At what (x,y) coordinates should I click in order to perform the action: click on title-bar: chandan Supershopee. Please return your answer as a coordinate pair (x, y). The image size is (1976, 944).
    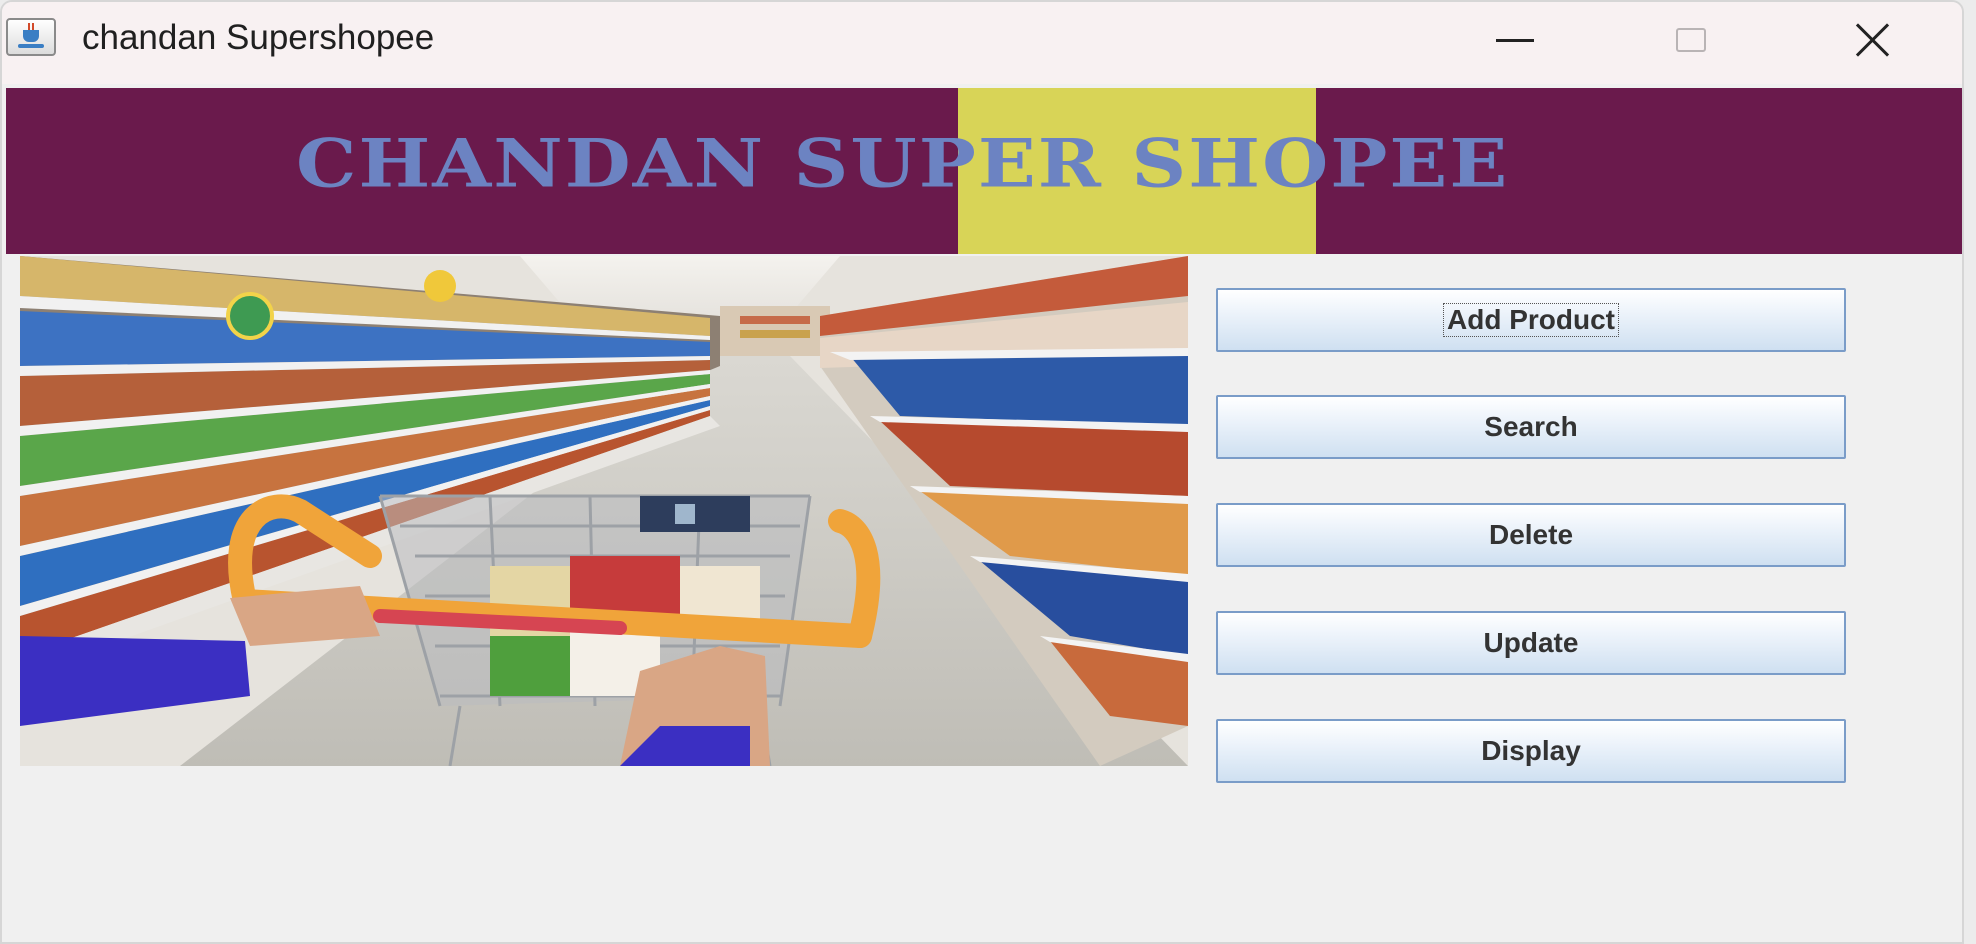
    Looking at the image, I should click on (982, 43).